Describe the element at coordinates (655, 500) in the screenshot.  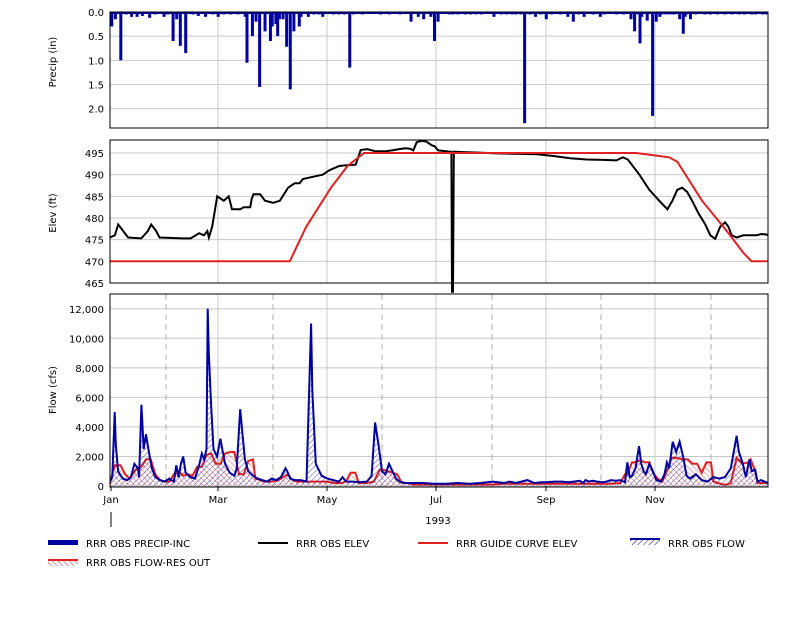
I see `flow-x-tick-label: Nov` at that location.